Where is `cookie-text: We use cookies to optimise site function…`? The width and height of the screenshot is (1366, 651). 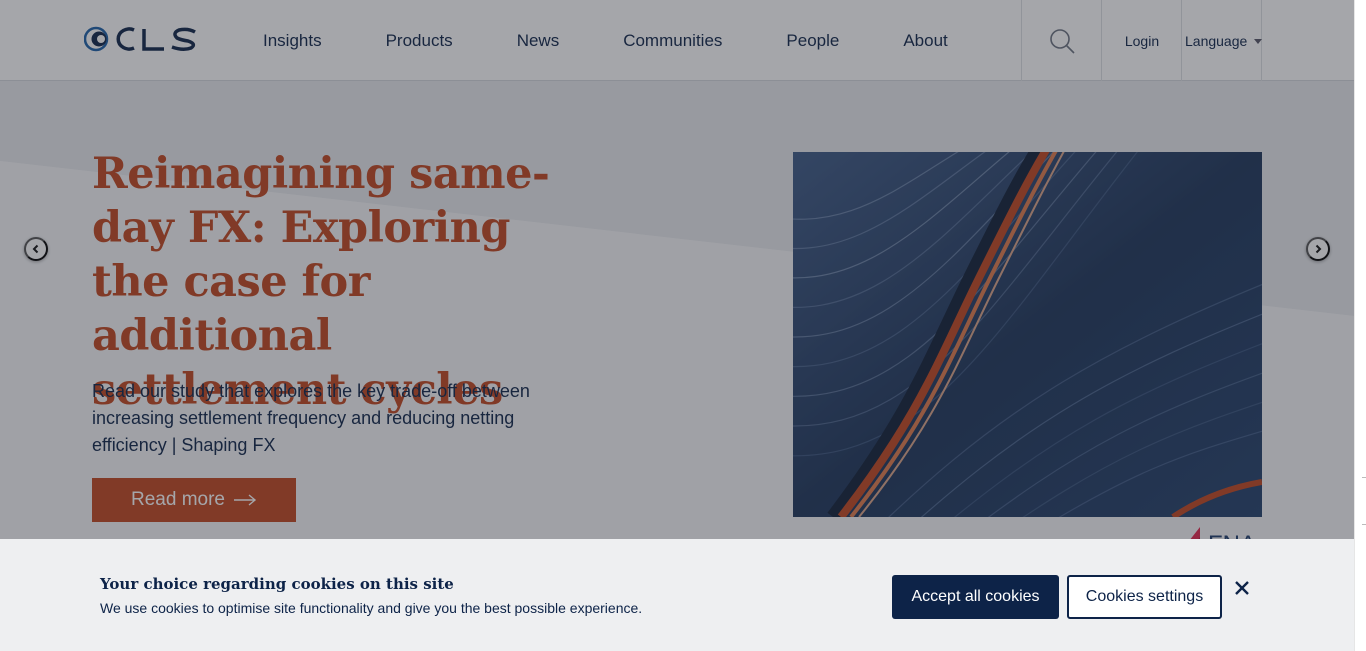
cookie-text: We use cookies to optimise site function… is located at coordinates (371, 608).